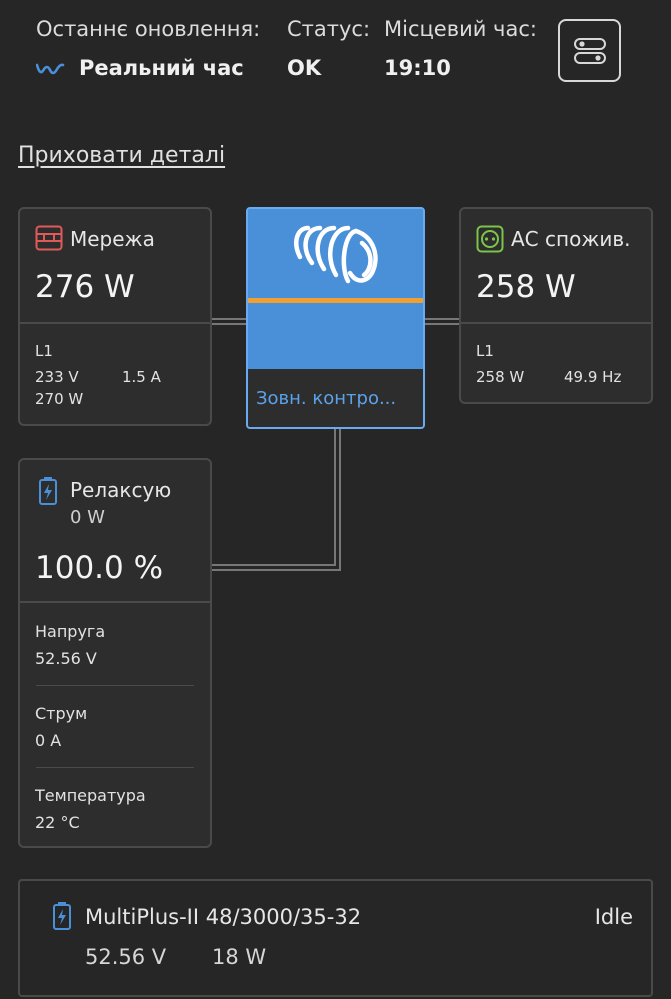 The image size is (671, 999). I want to click on ac-loads-phase: L1, so click(485, 351).